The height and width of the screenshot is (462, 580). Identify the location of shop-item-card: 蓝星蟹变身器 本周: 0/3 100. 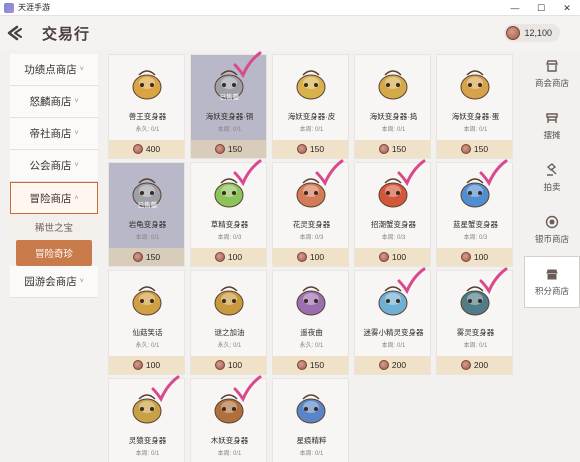
(474, 213).